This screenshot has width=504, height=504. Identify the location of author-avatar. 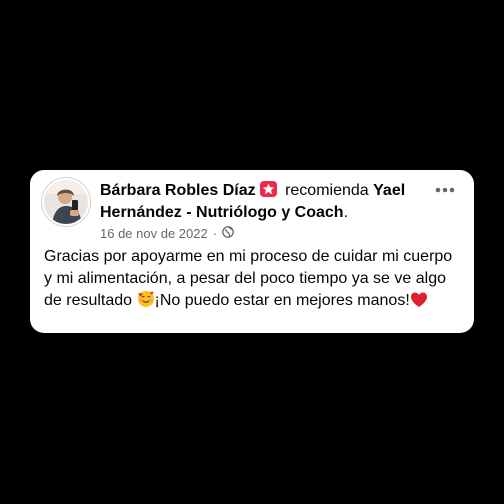
(66, 202).